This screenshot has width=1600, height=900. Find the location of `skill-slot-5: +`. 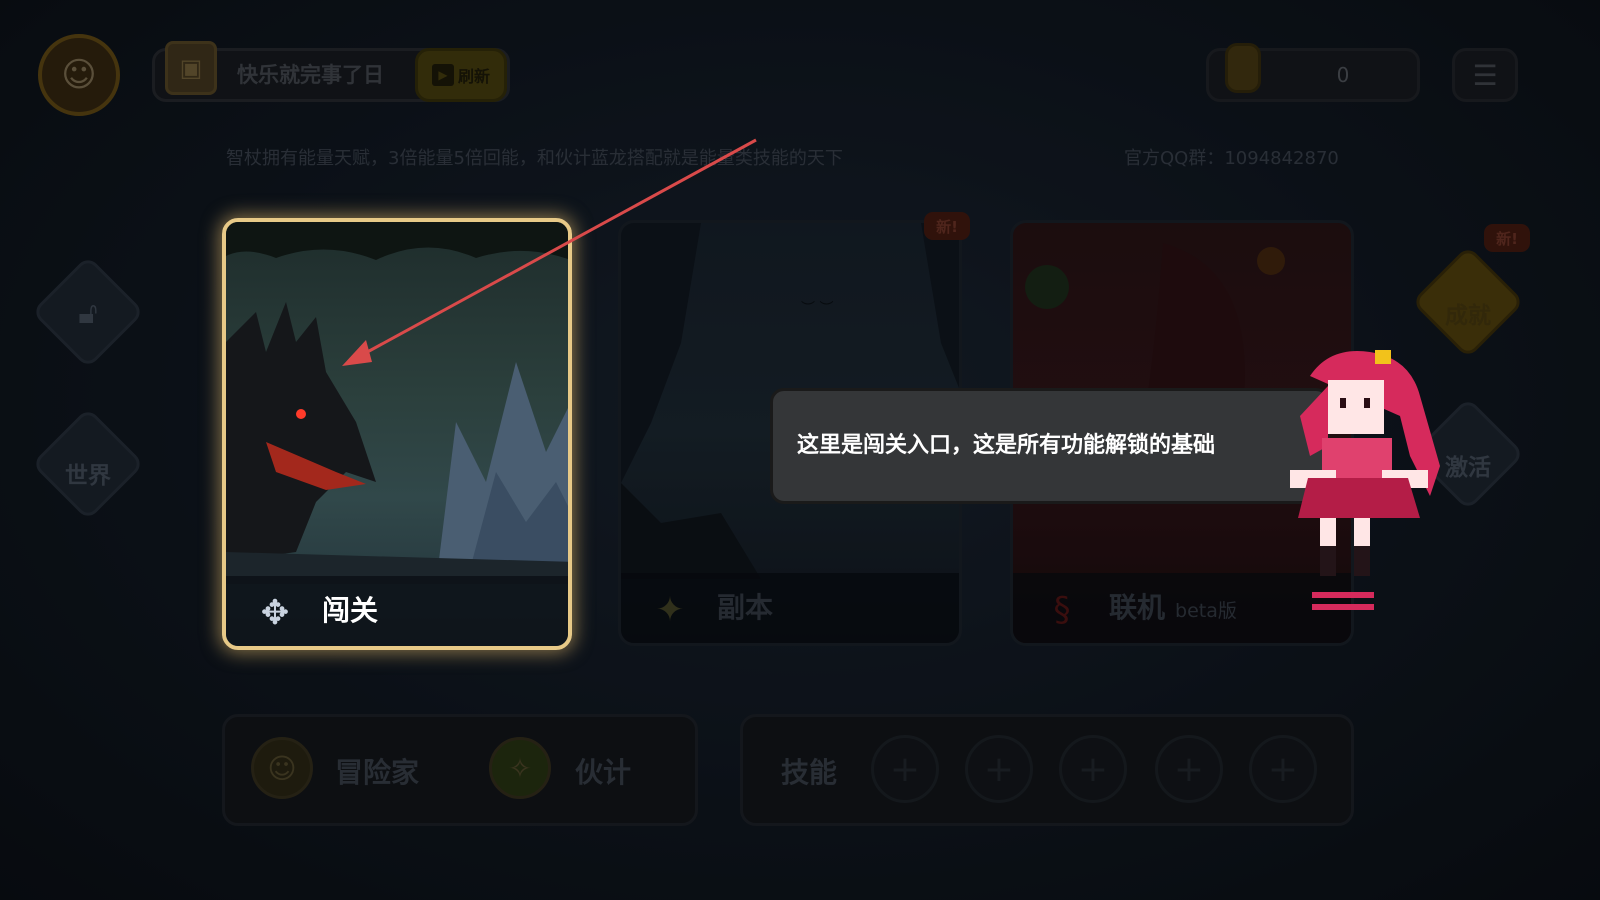

skill-slot-5: + is located at coordinates (1283, 769).